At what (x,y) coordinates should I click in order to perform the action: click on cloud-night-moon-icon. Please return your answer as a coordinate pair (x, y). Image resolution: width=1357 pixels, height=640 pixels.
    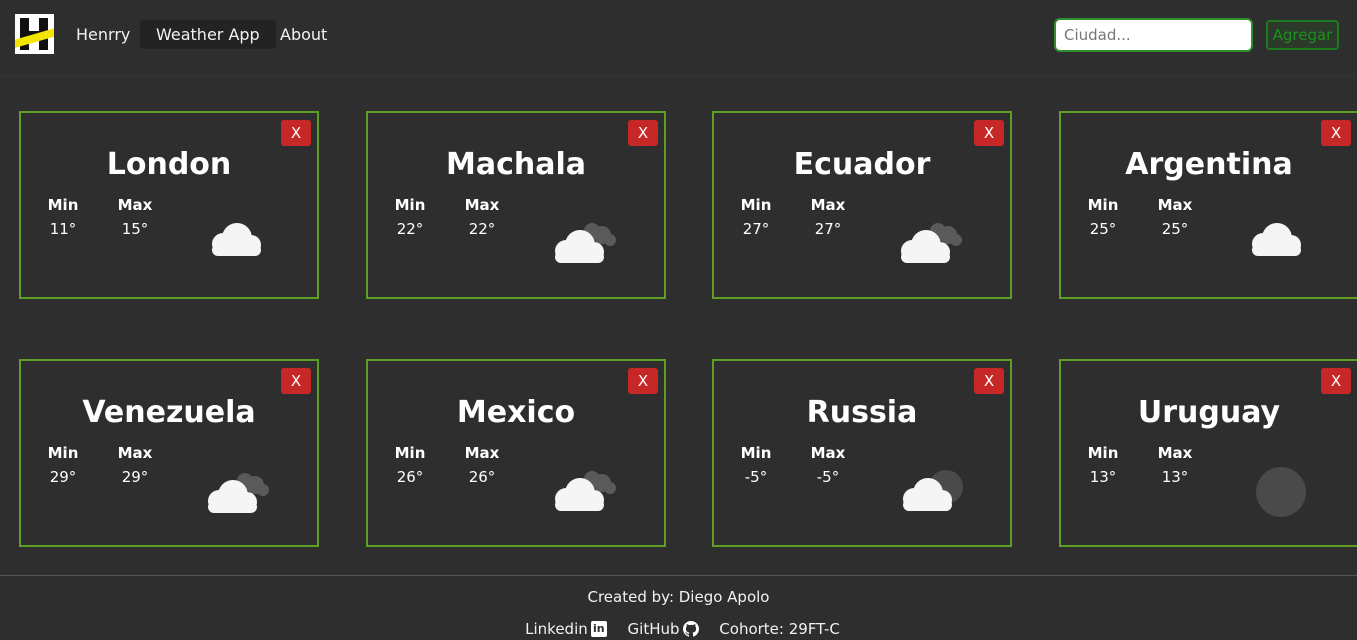
    Looking at the image, I should click on (933, 490).